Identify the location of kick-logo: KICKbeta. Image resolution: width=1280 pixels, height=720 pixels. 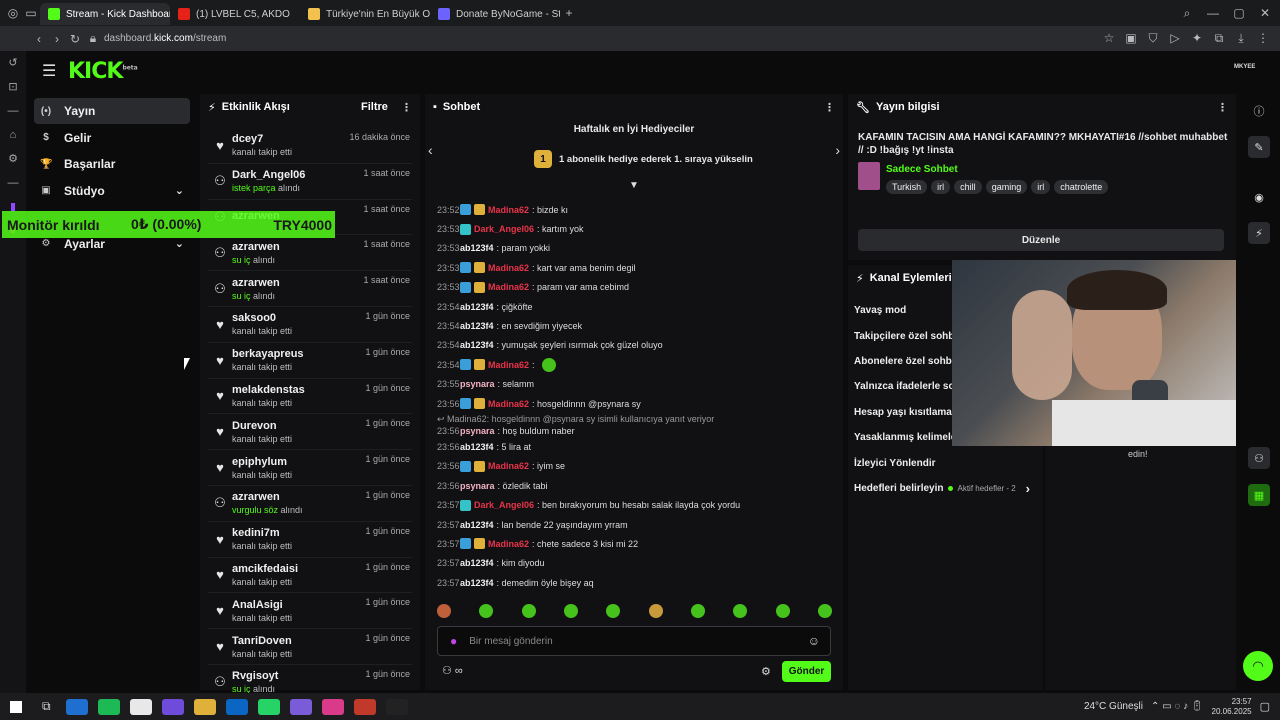
(103, 71).